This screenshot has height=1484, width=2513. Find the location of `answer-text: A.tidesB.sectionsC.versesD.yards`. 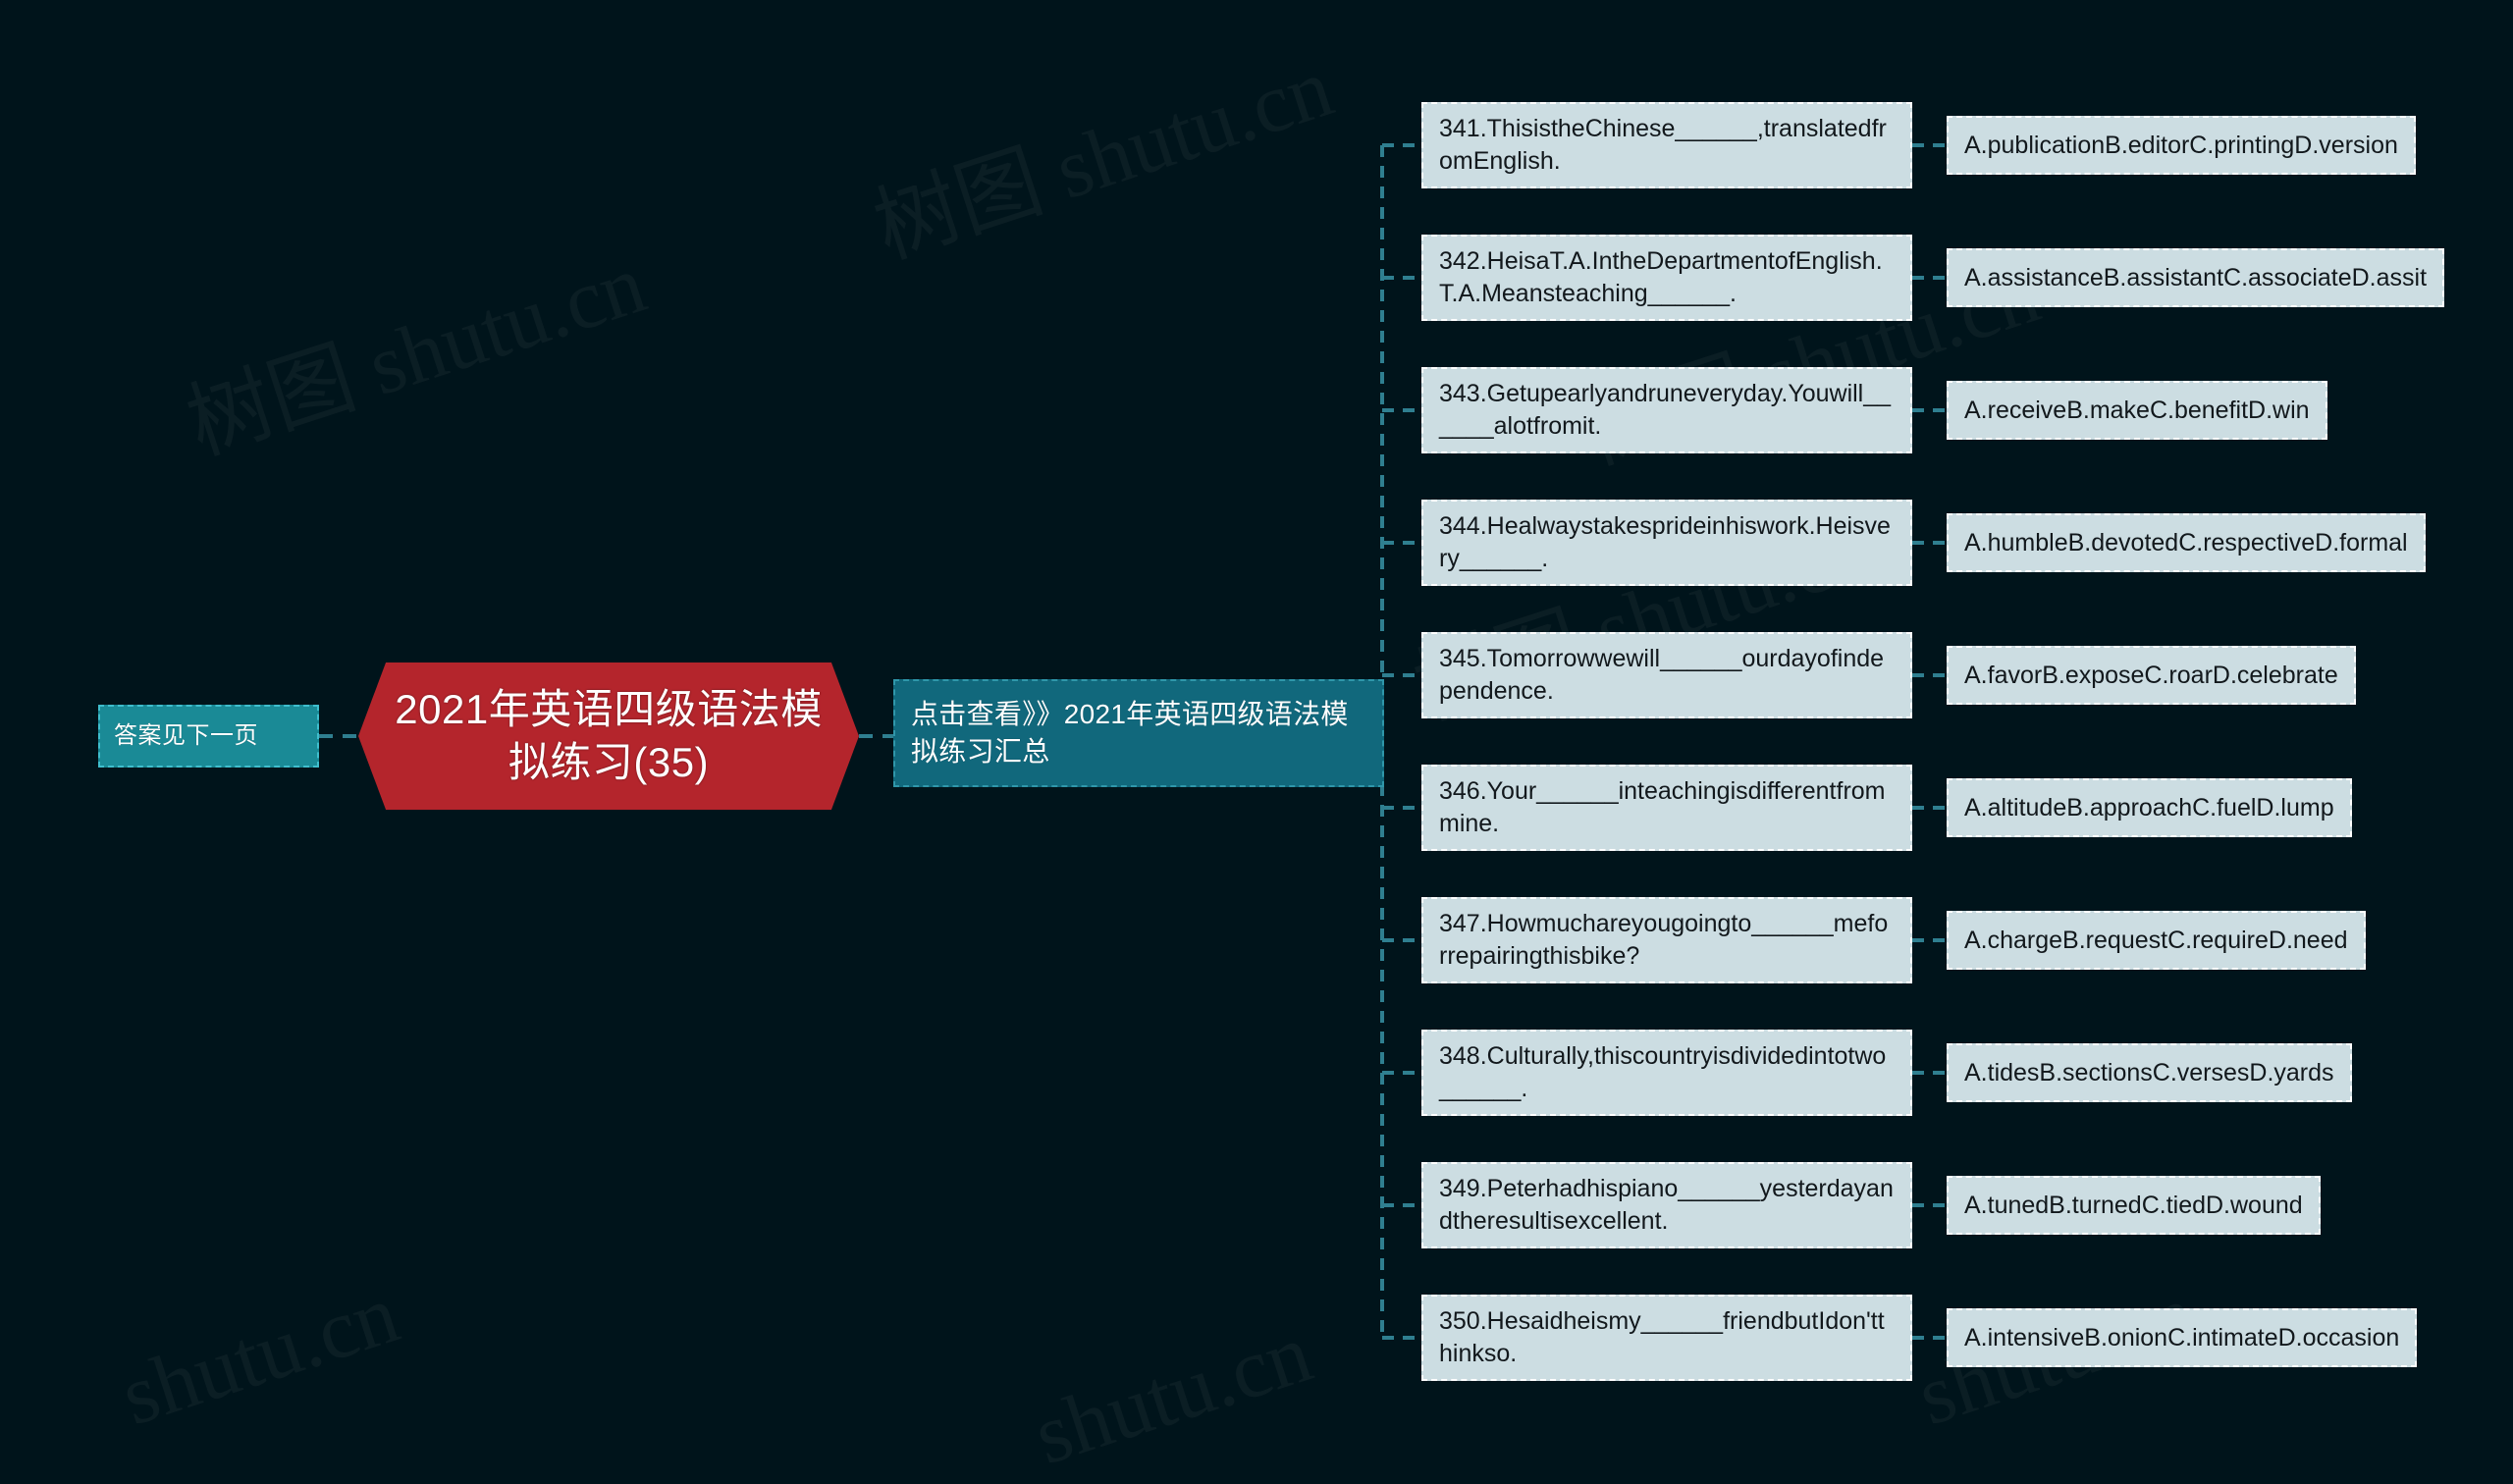

answer-text: A.tidesB.sectionsC.versesD.yards is located at coordinates (2149, 1072).